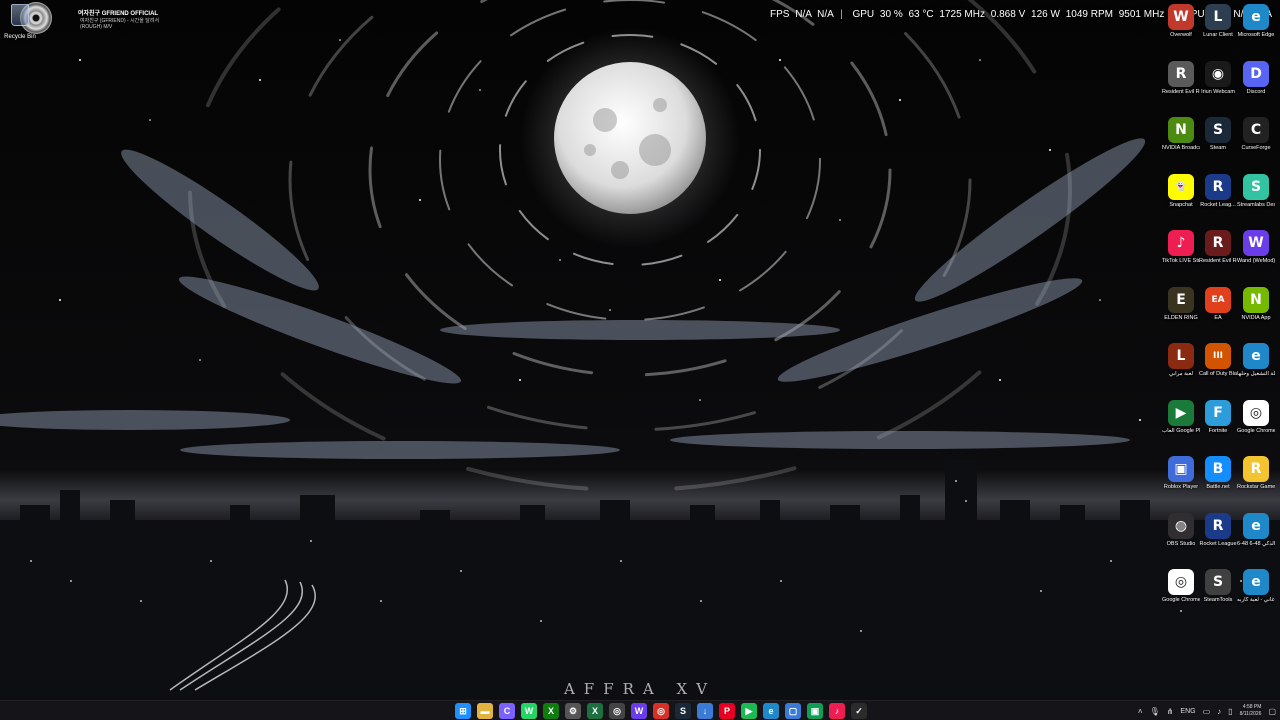 This screenshot has width=1280, height=720. What do you see at coordinates (507, 711) in the screenshot?
I see `copilot-app: C` at bounding box center [507, 711].